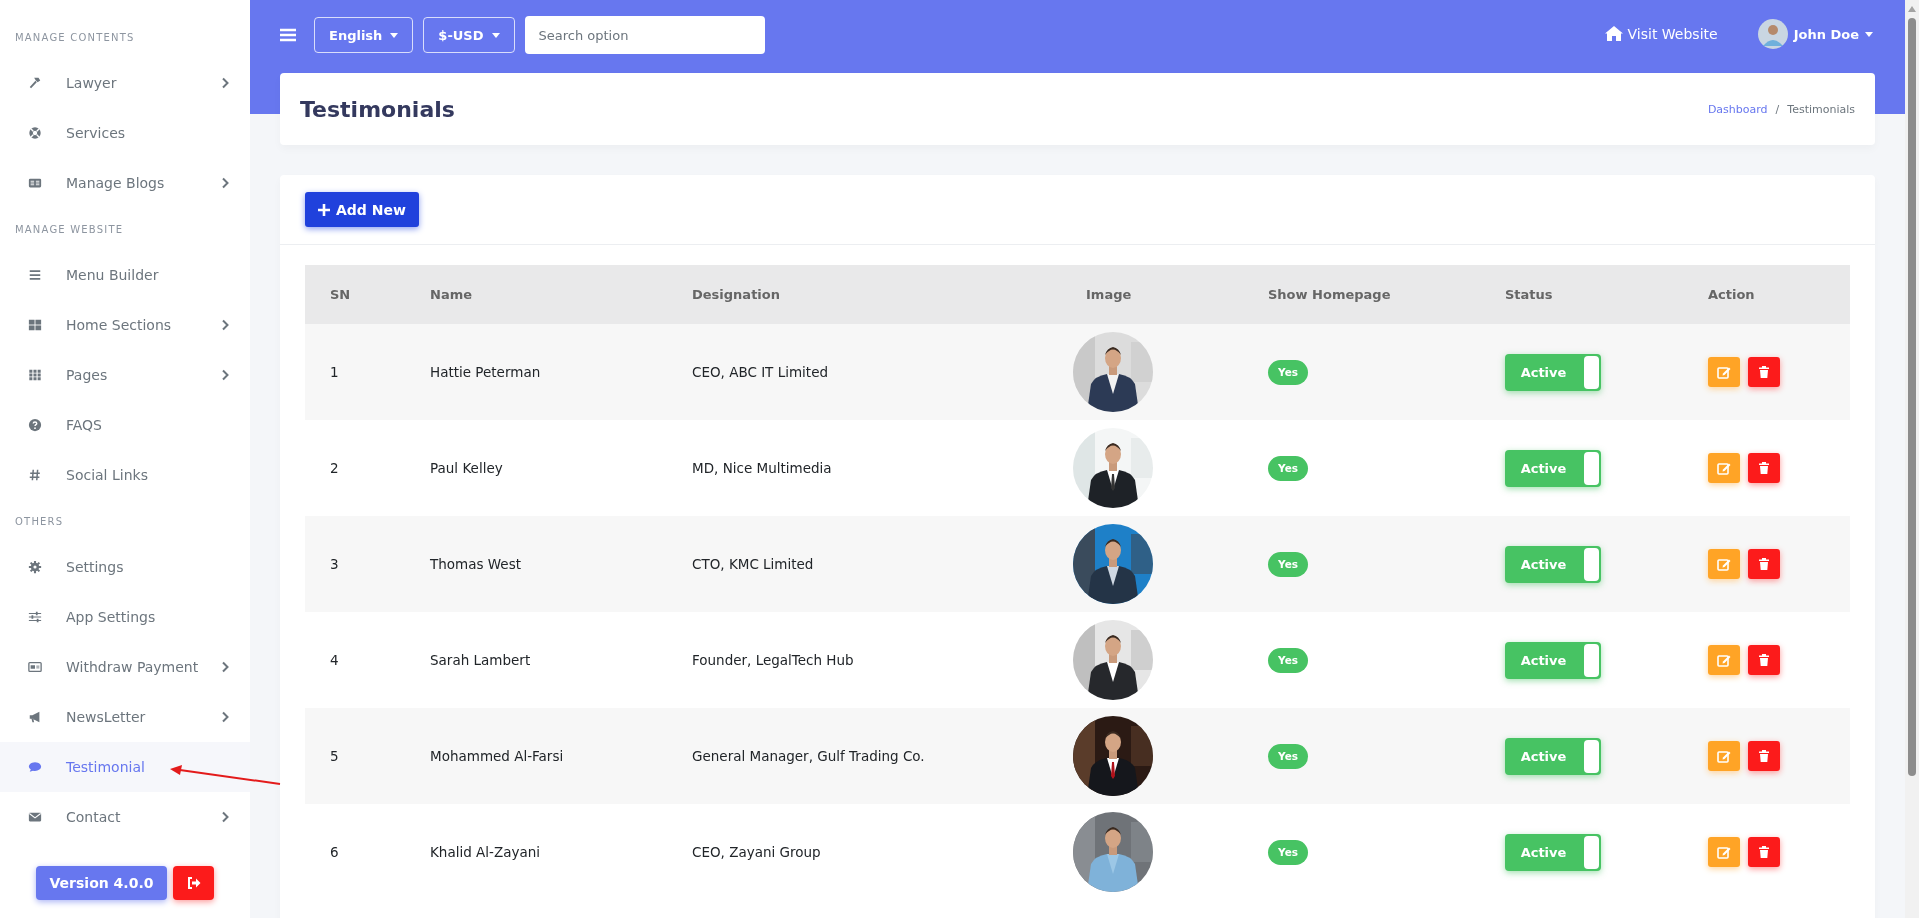 Image resolution: width=1919 pixels, height=918 pixels. Describe the element at coordinates (1660, 33) in the screenshot. I see `visit-website-link: Visit Website` at that location.